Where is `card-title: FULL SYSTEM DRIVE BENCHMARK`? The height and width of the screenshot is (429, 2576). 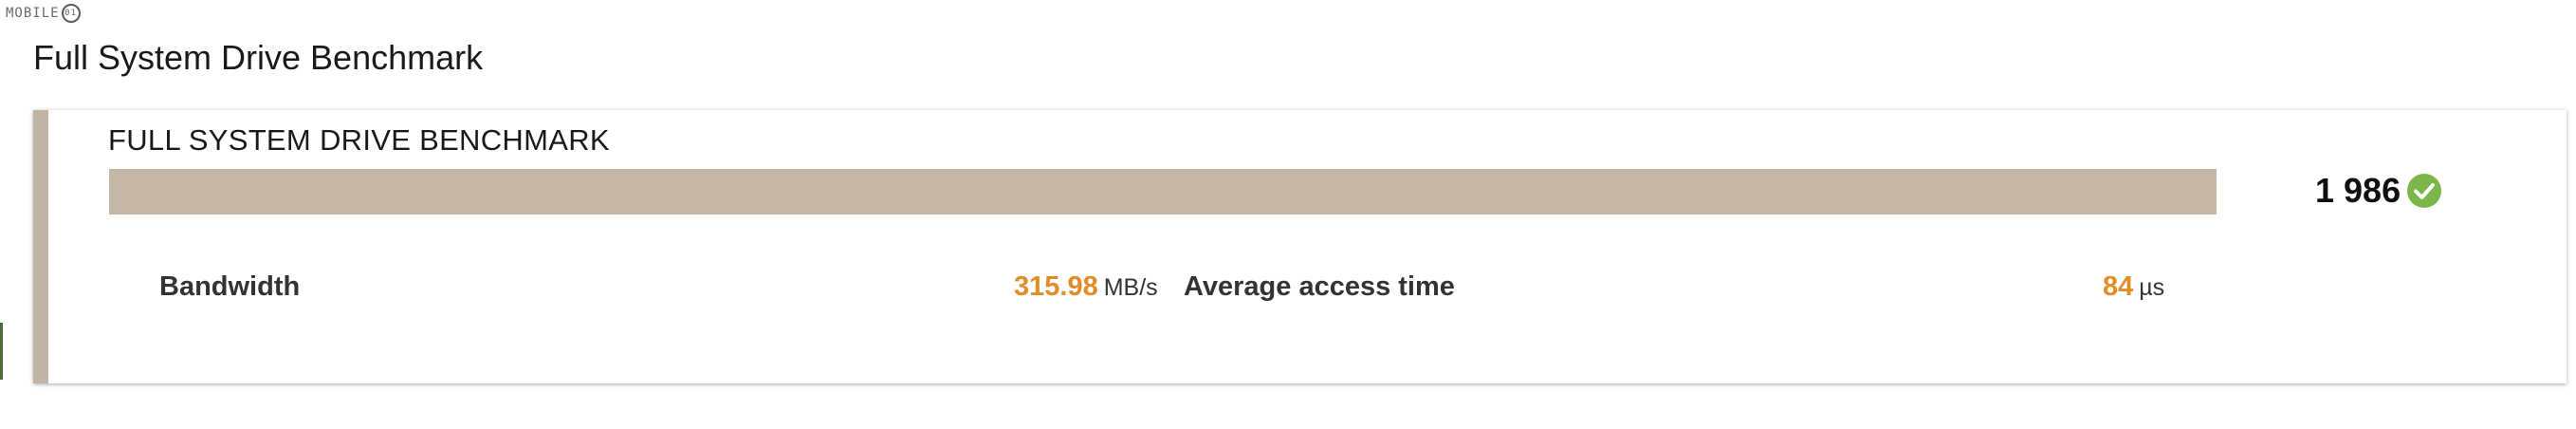 card-title: FULL SYSTEM DRIVE BENCHMARK is located at coordinates (359, 140).